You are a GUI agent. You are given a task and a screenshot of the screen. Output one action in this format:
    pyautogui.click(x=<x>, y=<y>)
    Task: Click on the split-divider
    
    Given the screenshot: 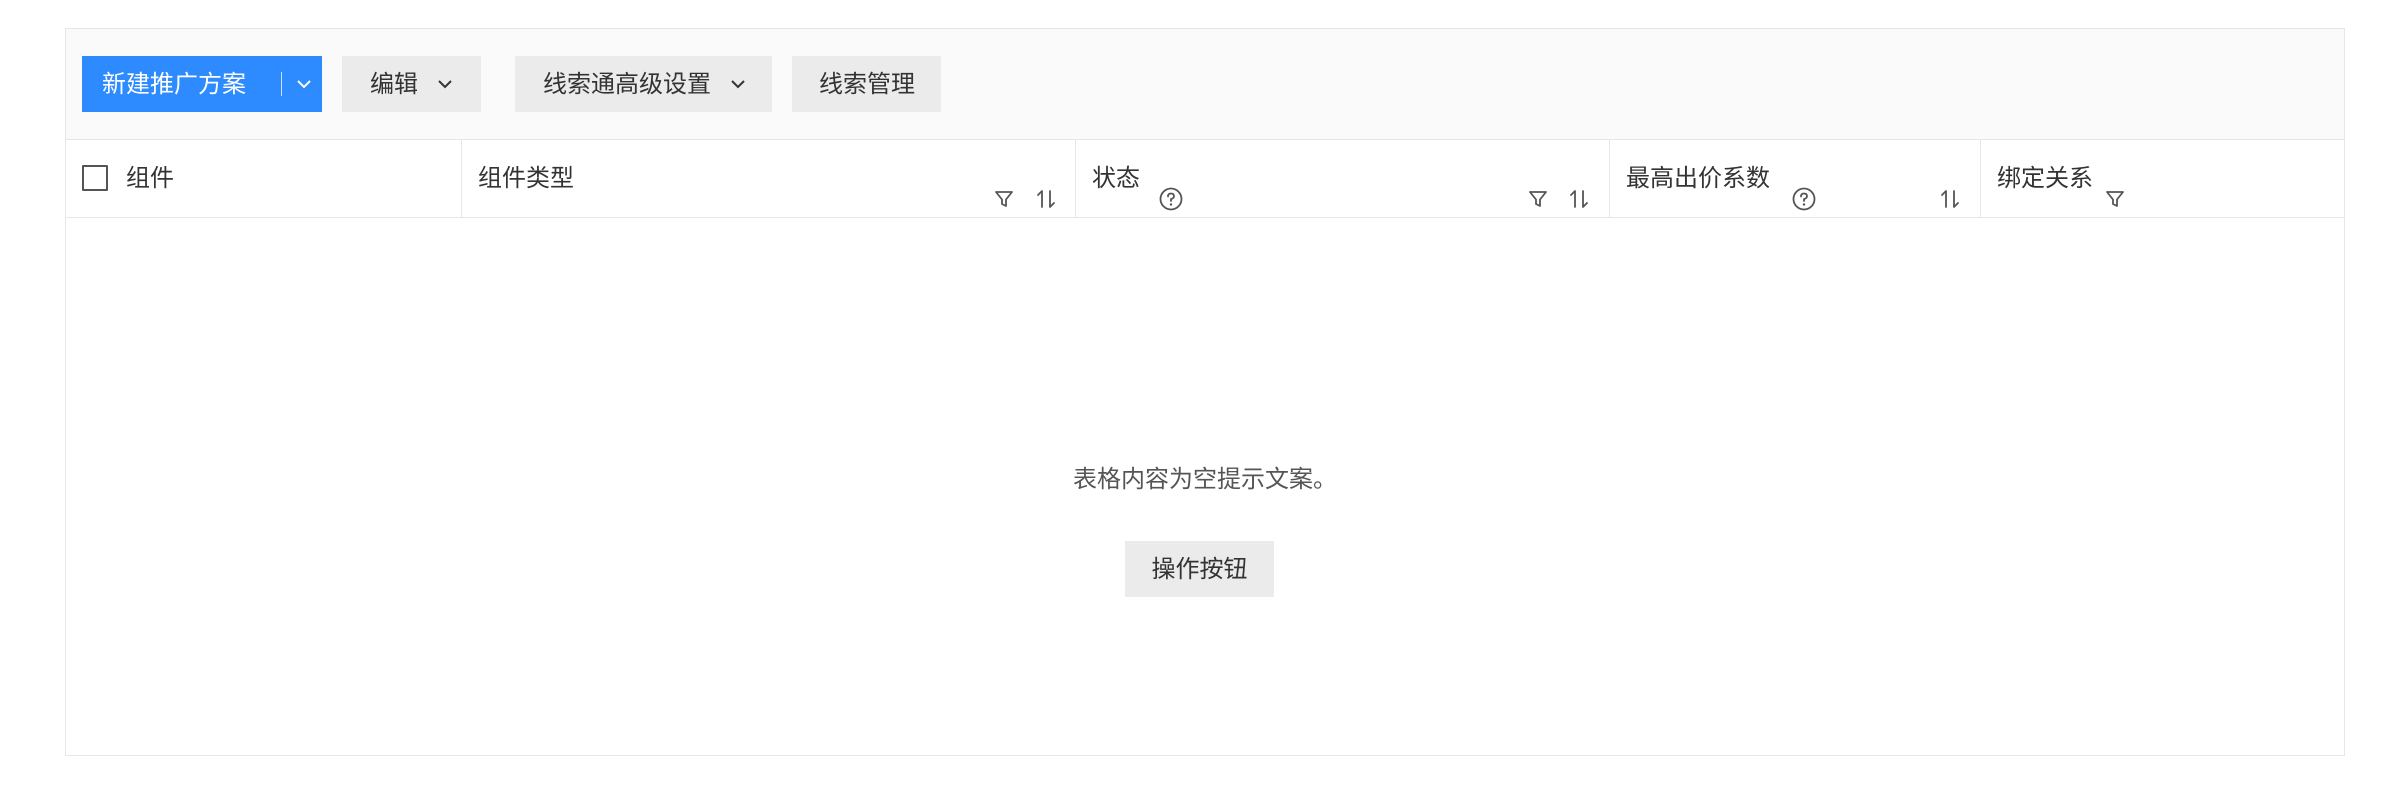 What is the action you would take?
    pyautogui.click(x=281, y=84)
    